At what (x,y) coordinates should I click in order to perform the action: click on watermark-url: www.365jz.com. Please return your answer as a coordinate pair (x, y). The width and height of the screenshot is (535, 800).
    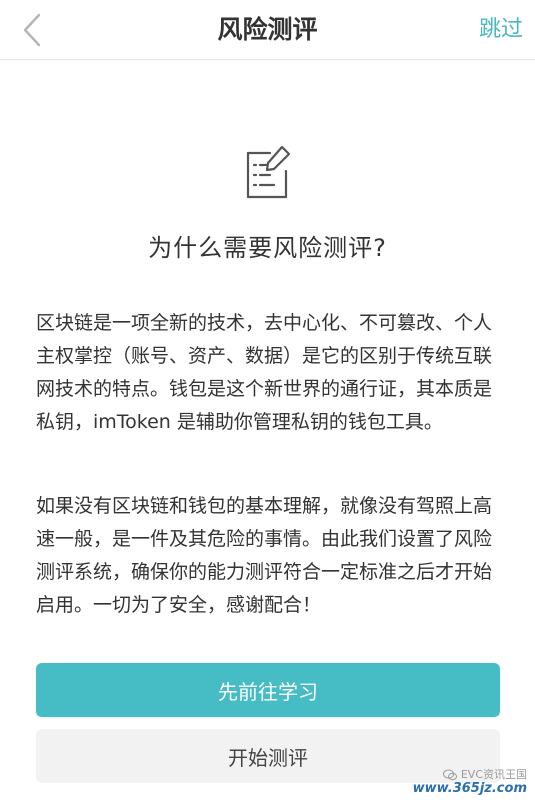
    Looking at the image, I should click on (469, 788).